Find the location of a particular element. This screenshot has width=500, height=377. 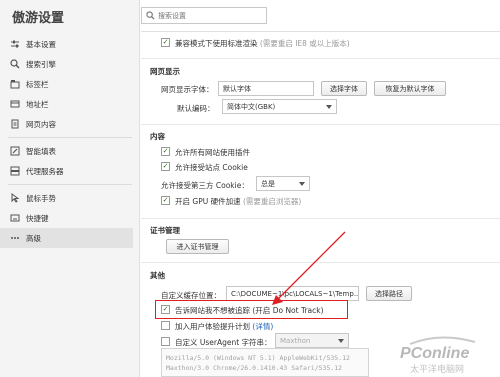

annotation-arrow is located at coordinates (309, 268).